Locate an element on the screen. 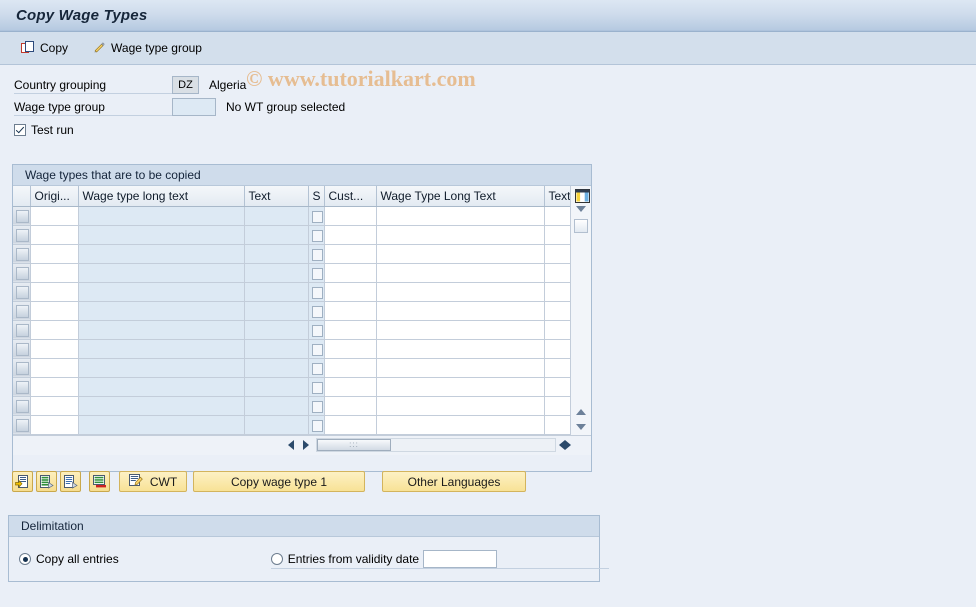 The width and height of the screenshot is (976, 607). duplicate-row-icon is located at coordinates (70, 481).